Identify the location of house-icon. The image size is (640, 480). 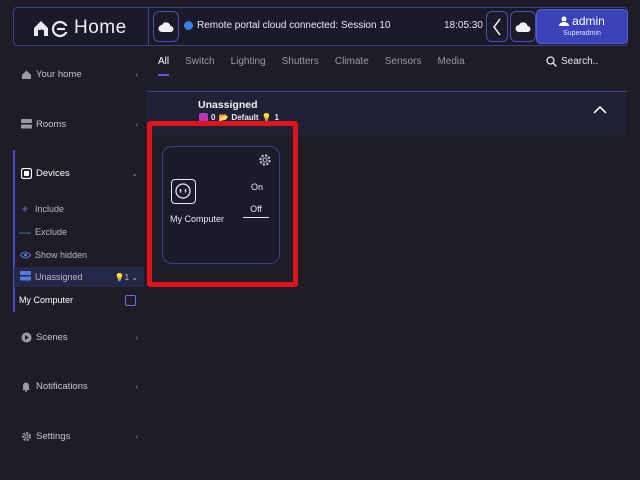
(26, 74).